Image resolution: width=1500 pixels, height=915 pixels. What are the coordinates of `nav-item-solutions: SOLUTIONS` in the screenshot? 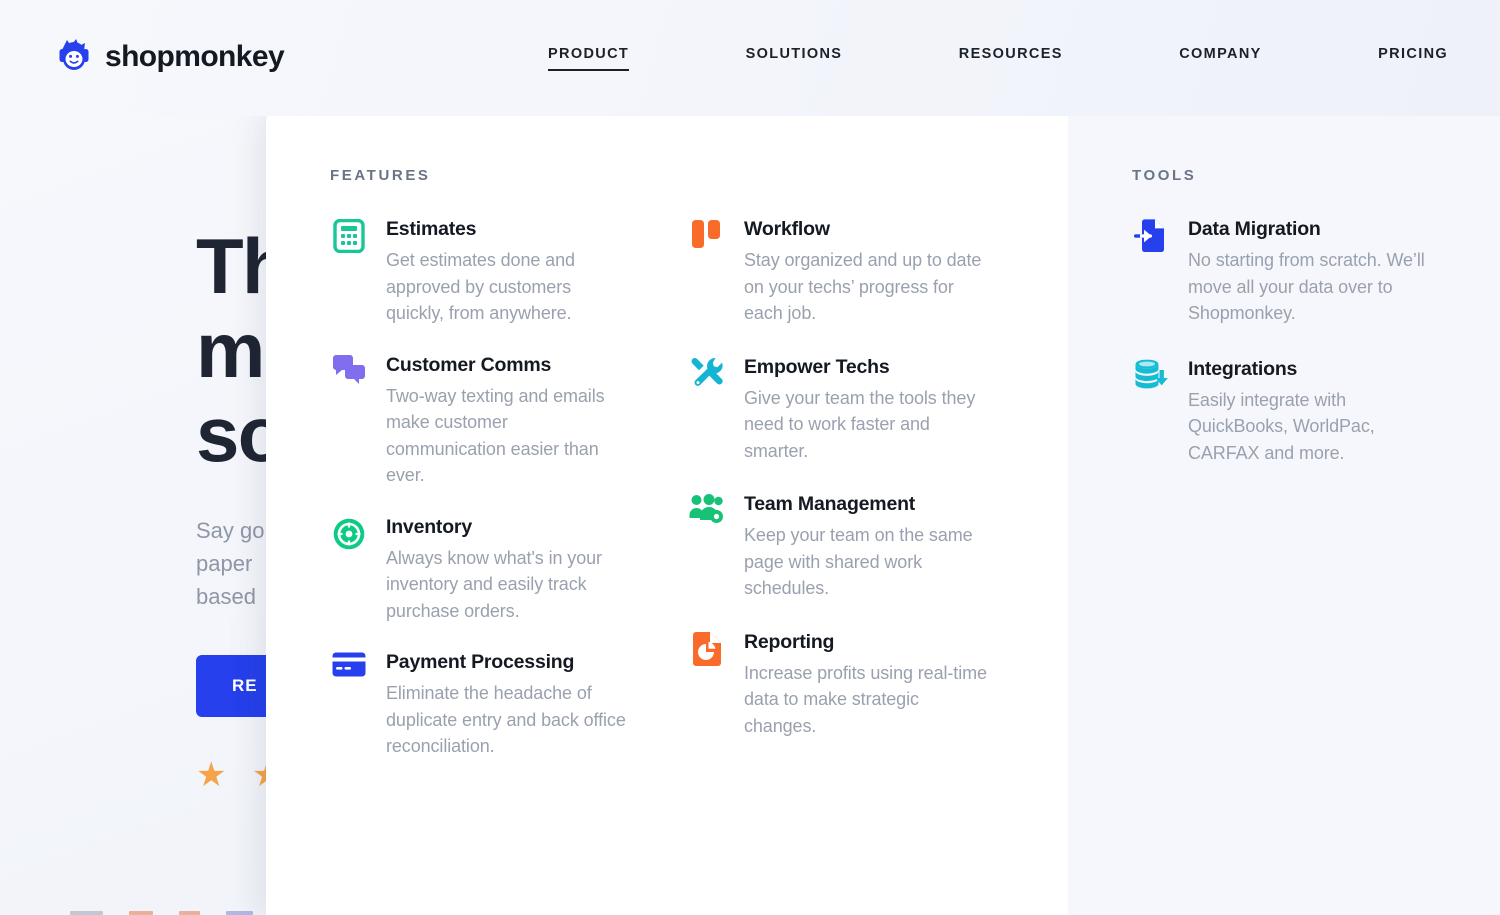 It's located at (794, 58).